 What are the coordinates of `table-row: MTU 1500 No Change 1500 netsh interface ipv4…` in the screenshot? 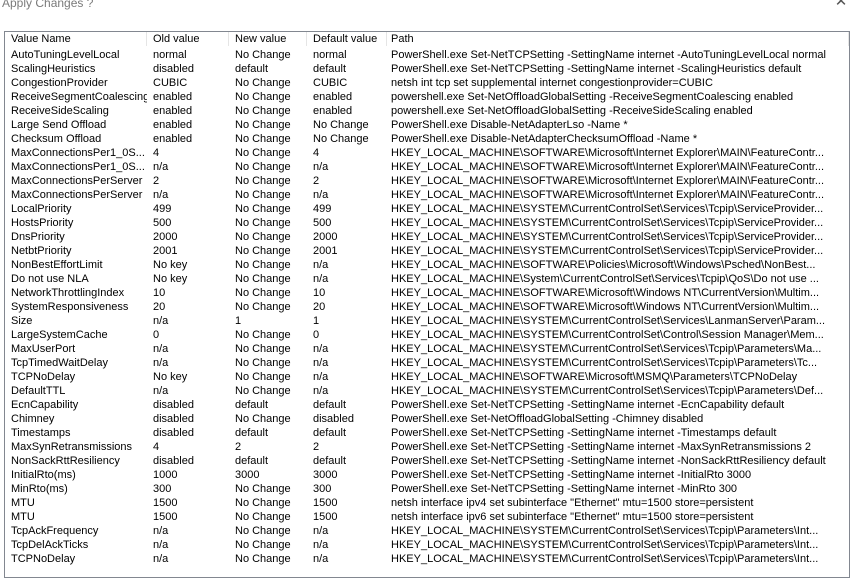 It's located at (427, 503).